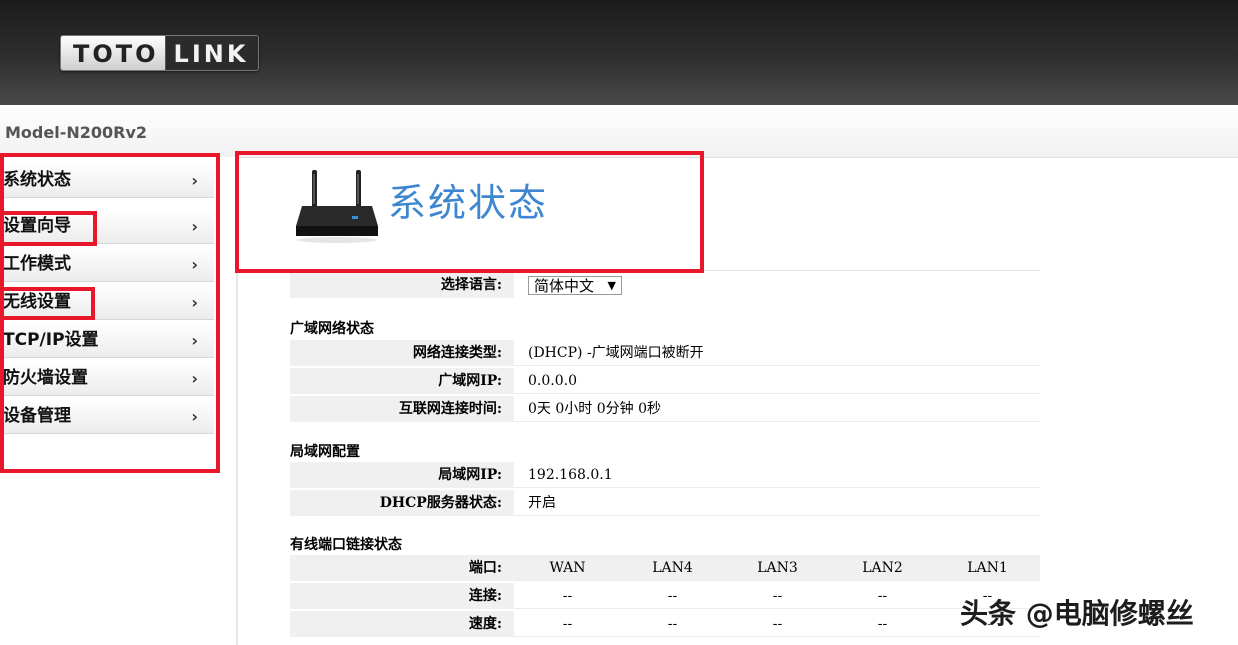 The width and height of the screenshot is (1238, 645). I want to click on sidebar-item-label: 设置向导, so click(37, 226).